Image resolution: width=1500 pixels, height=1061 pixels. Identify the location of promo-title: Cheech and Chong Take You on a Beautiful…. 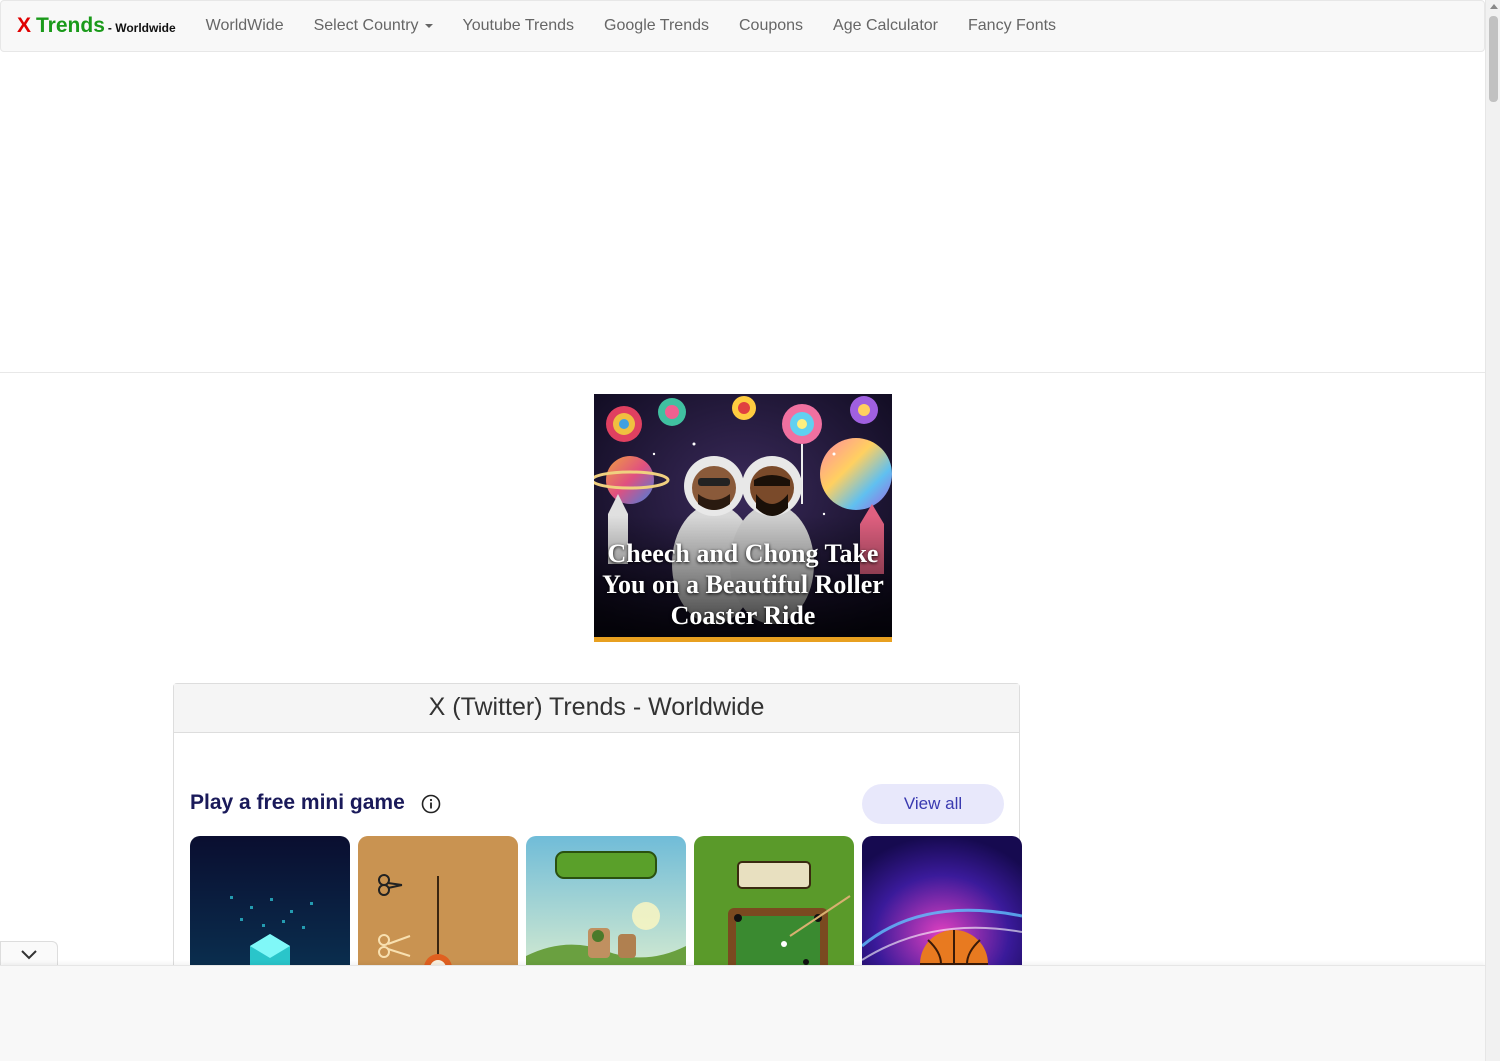
(743, 584).